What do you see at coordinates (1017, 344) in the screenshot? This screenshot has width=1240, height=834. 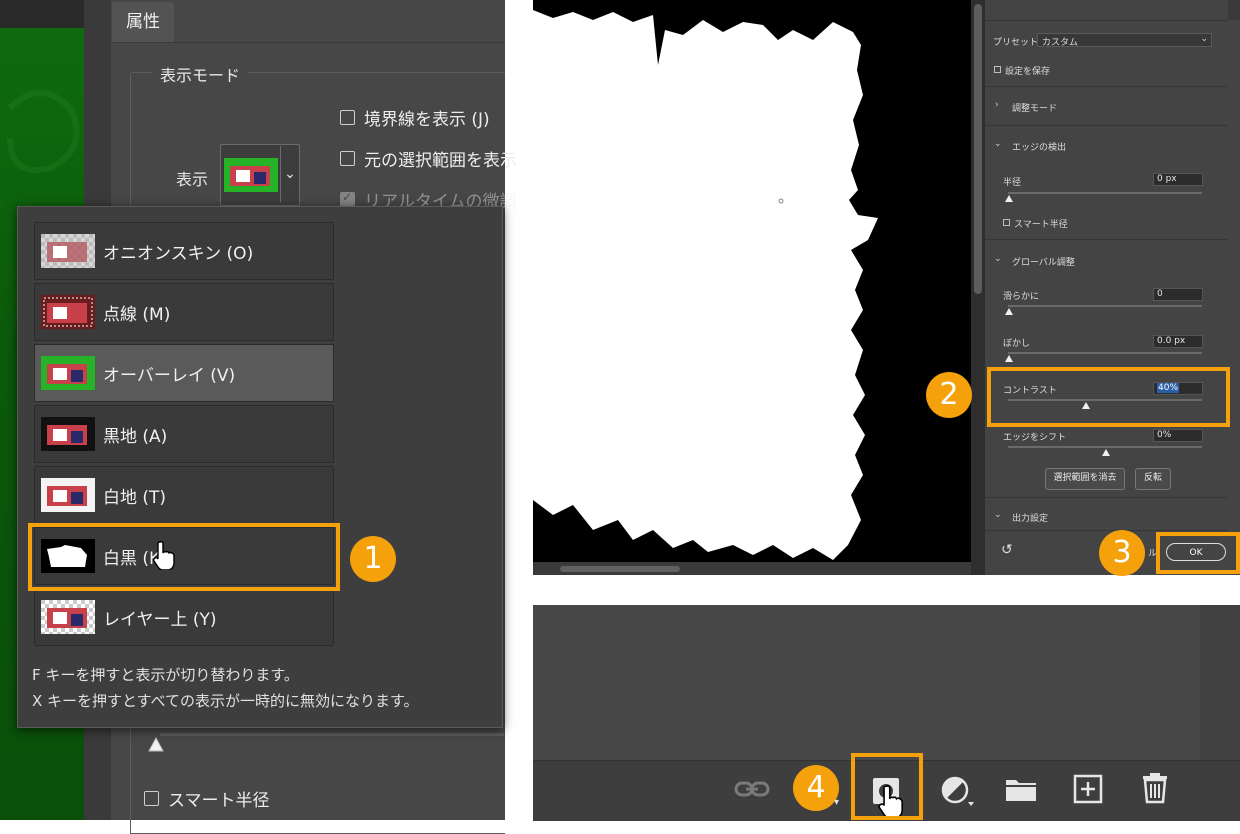 I see `feather-label: ぼかし` at bounding box center [1017, 344].